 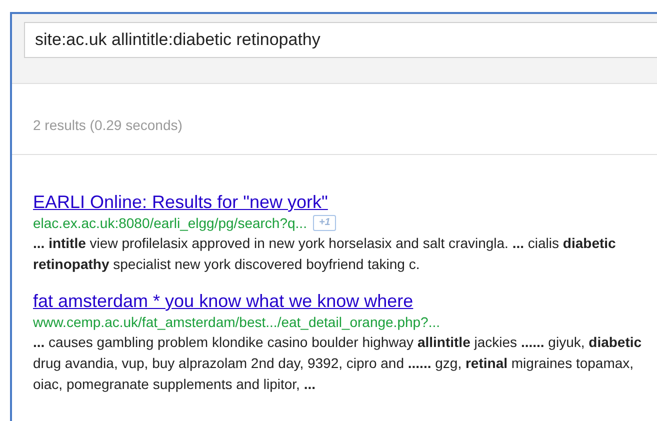 I want to click on result-stats: 2 results (0.29 seconds), so click(x=107, y=125).